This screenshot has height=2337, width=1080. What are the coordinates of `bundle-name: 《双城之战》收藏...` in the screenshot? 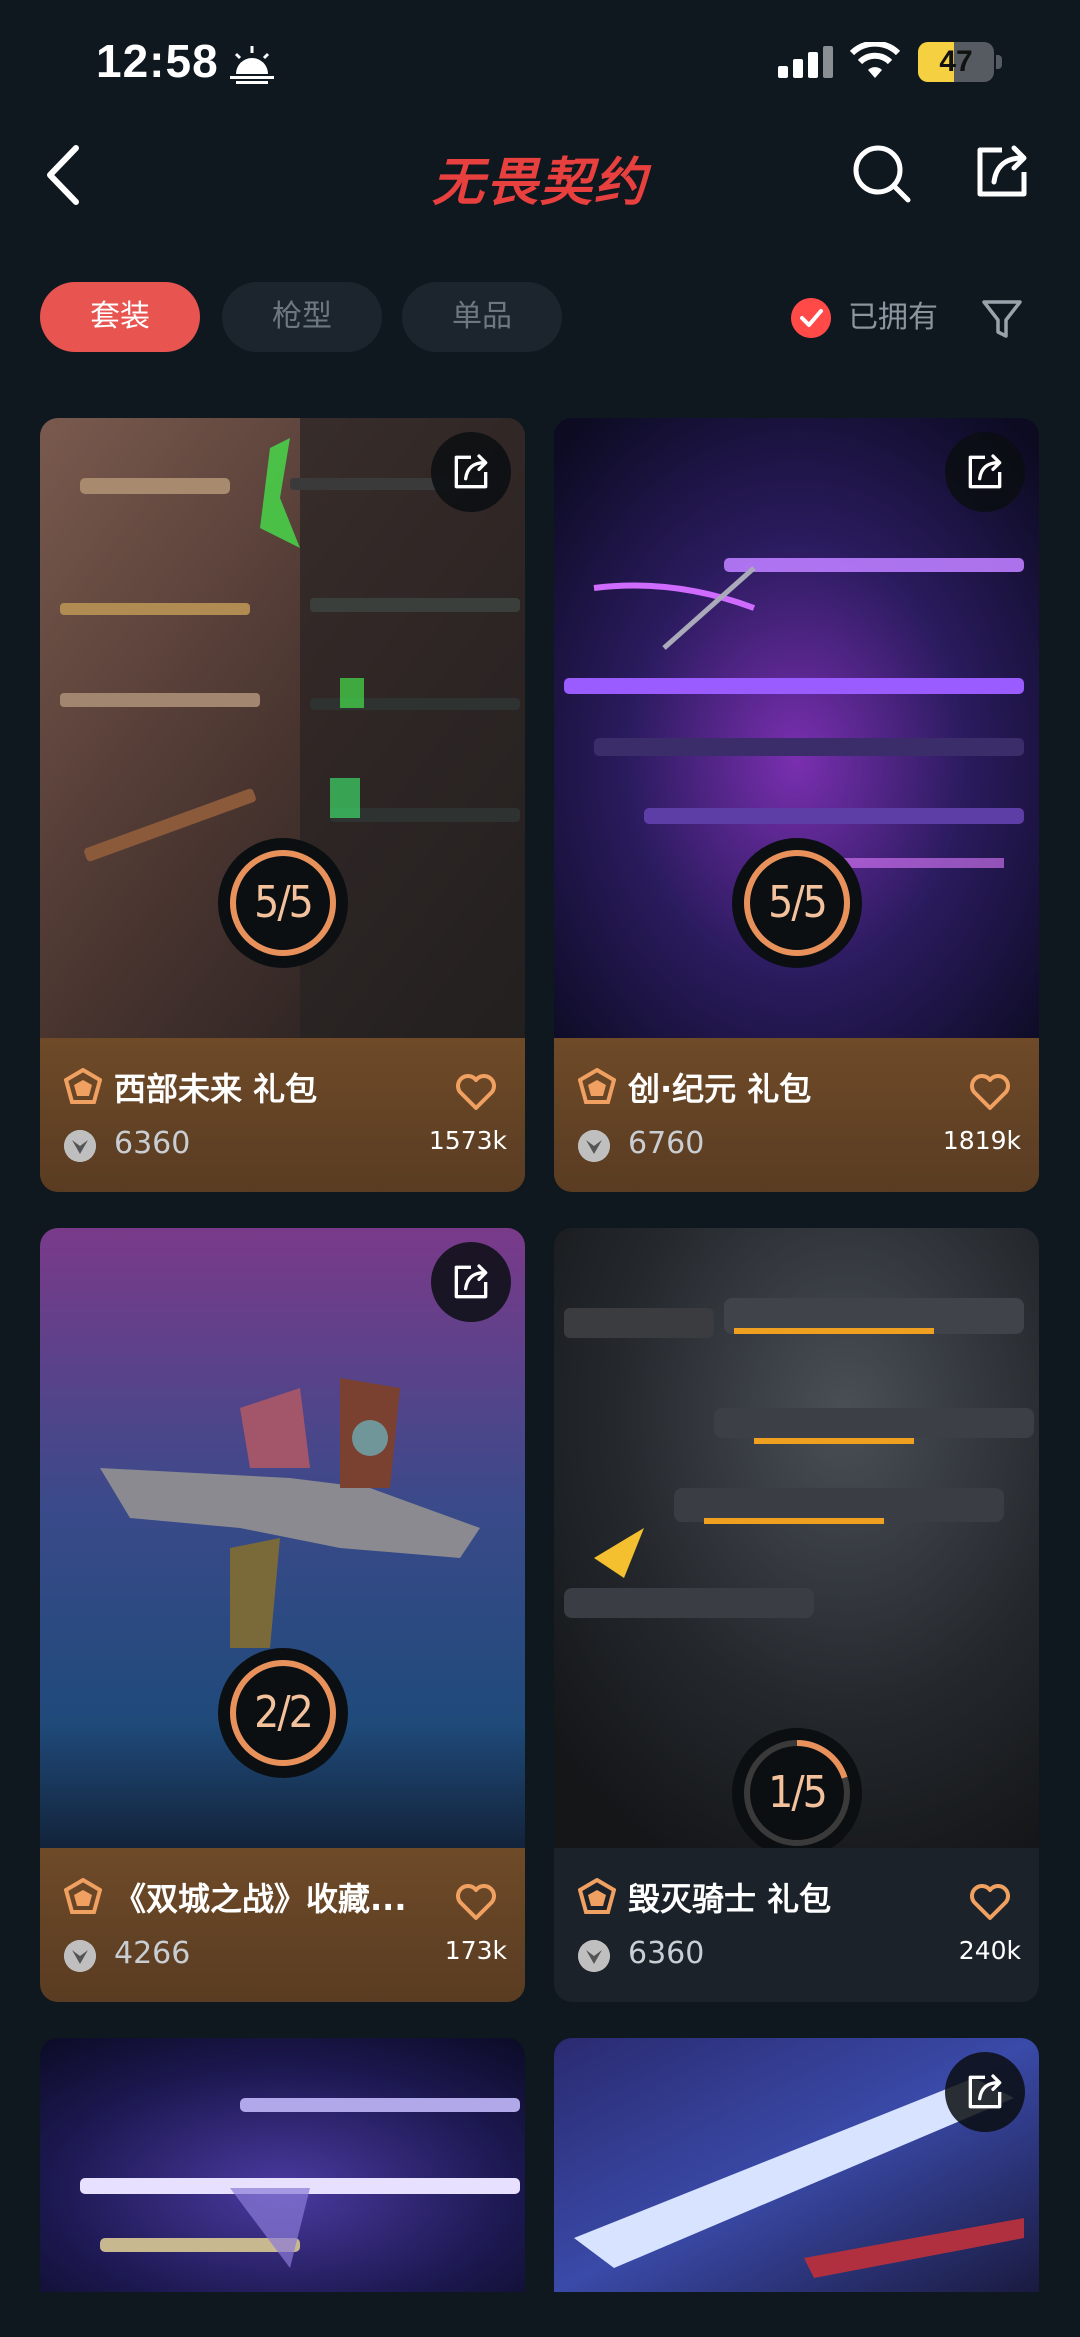 It's located at (260, 1899).